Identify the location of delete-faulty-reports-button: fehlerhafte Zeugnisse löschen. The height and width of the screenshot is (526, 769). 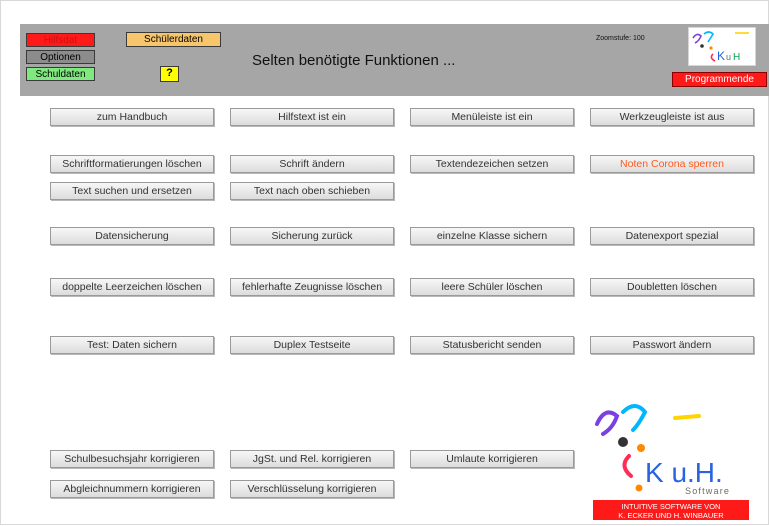
(312, 287).